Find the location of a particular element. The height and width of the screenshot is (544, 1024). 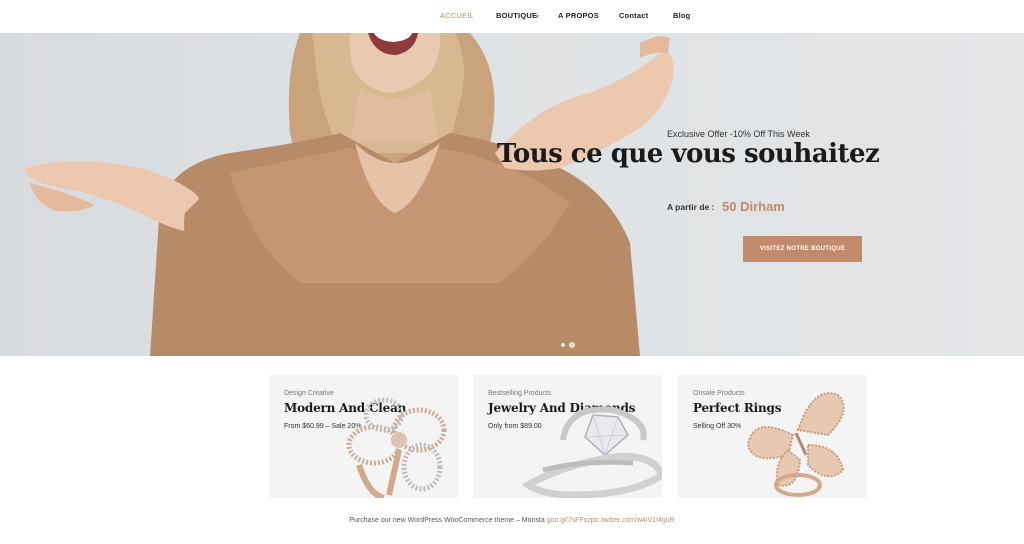

nav-item-contact: Contact is located at coordinates (633, 15).